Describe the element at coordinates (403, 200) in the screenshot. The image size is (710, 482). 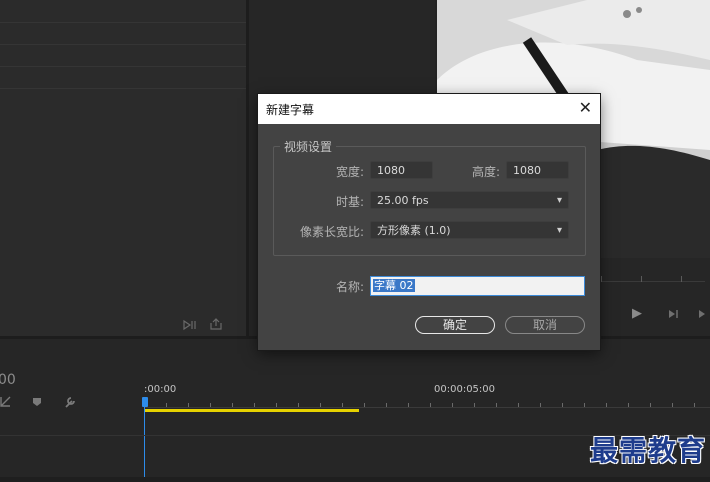
I see `timebase-value: 25.00 fps` at that location.